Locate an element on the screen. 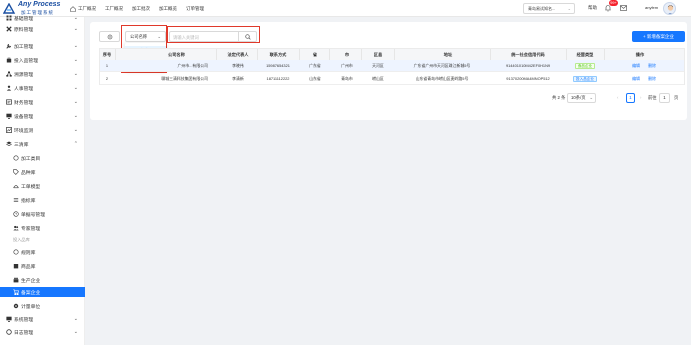  sidebar-item-label: 基础管理 is located at coordinates (24, 19).